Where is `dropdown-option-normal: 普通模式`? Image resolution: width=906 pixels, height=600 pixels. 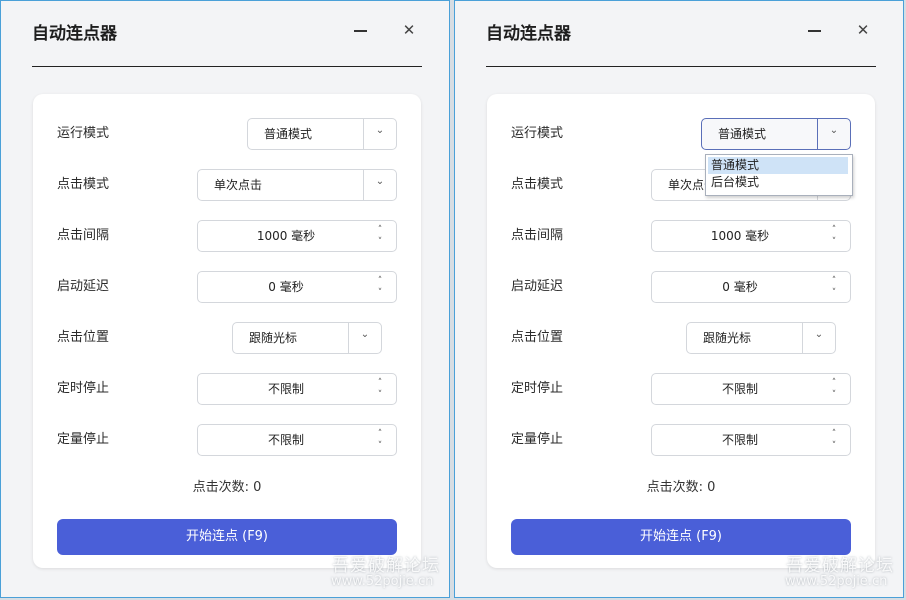 dropdown-option-normal: 普通模式 is located at coordinates (778, 165).